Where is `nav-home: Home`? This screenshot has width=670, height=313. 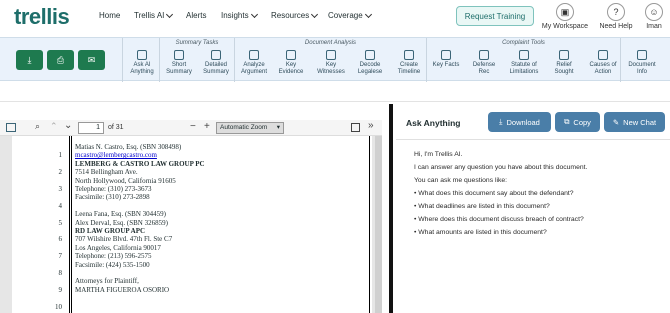 nav-home: Home is located at coordinates (109, 15).